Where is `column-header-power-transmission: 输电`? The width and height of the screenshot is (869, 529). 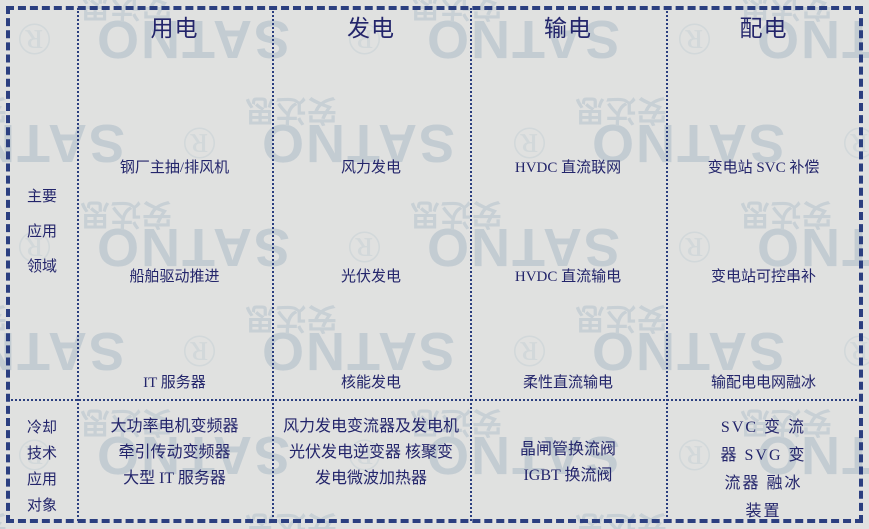
column-header-power-transmission: 输电 is located at coordinates (568, 28).